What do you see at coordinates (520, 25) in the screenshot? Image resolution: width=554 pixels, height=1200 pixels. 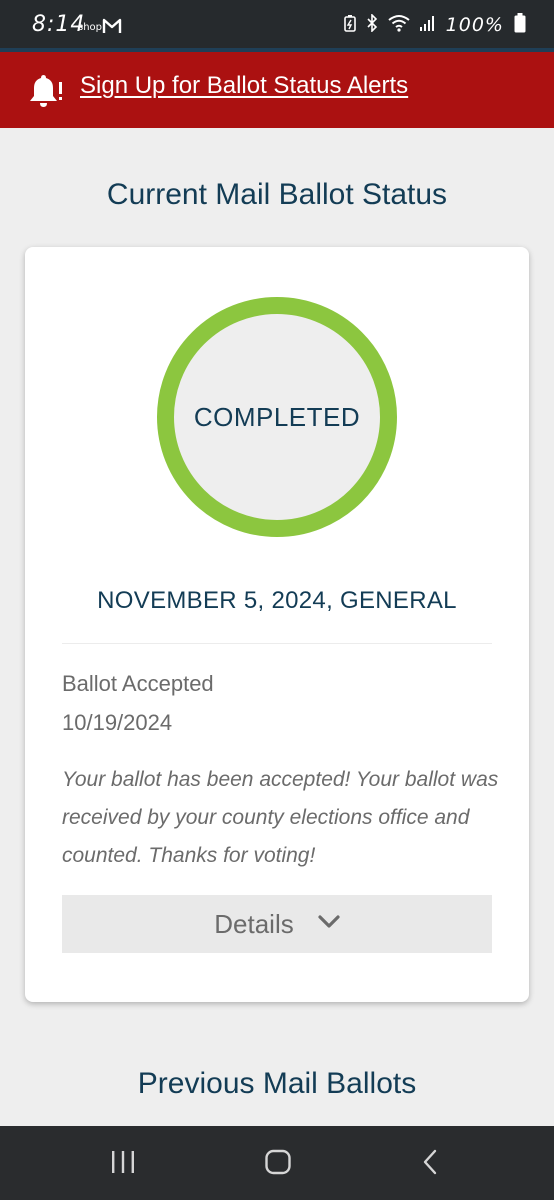 I see `battery-icon` at bounding box center [520, 25].